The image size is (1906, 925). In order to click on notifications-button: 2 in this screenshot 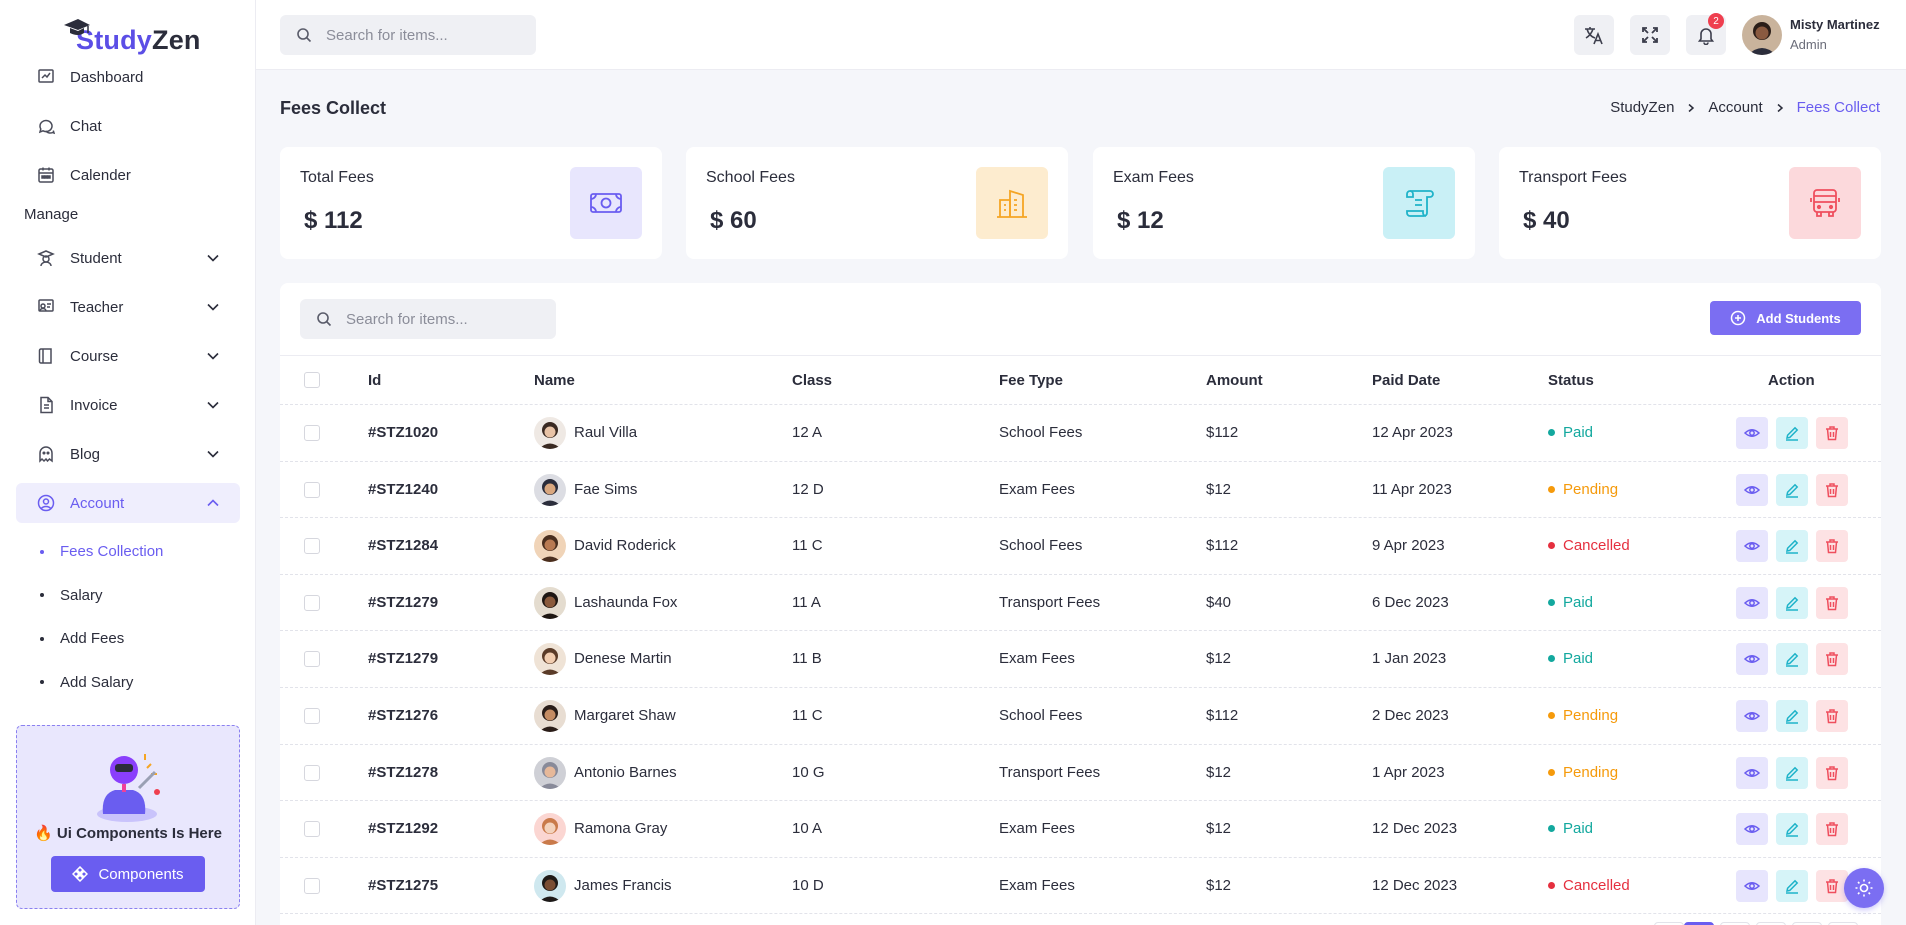, I will do `click(1706, 34)`.